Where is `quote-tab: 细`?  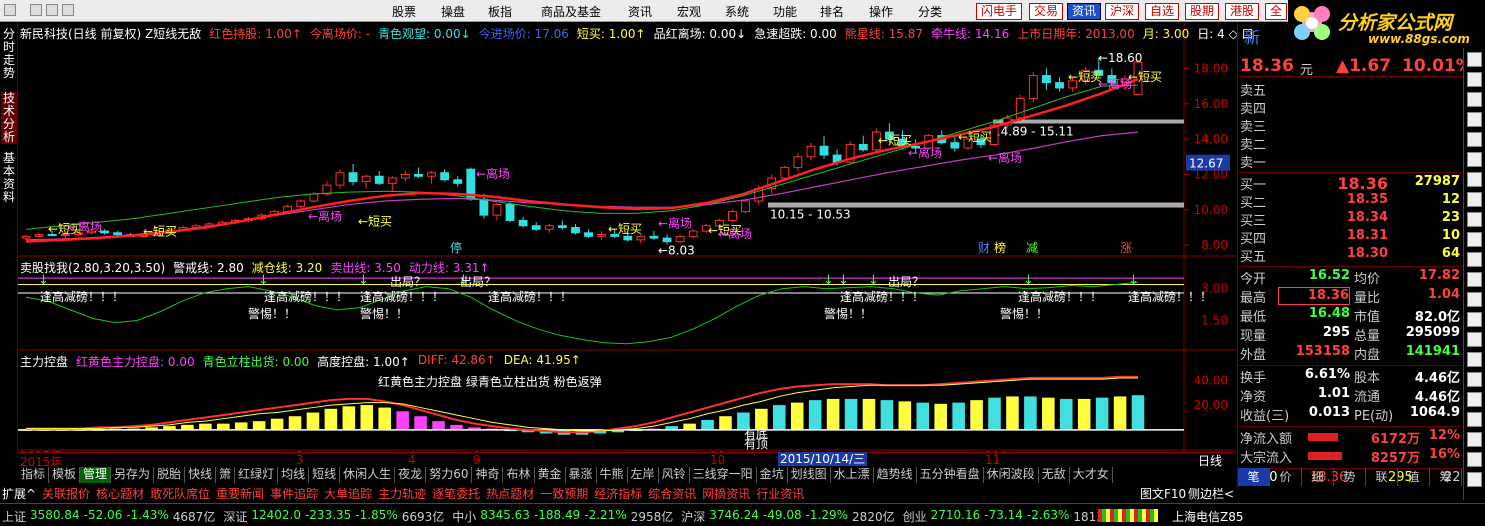 quote-tab: 细 is located at coordinates (1318, 477).